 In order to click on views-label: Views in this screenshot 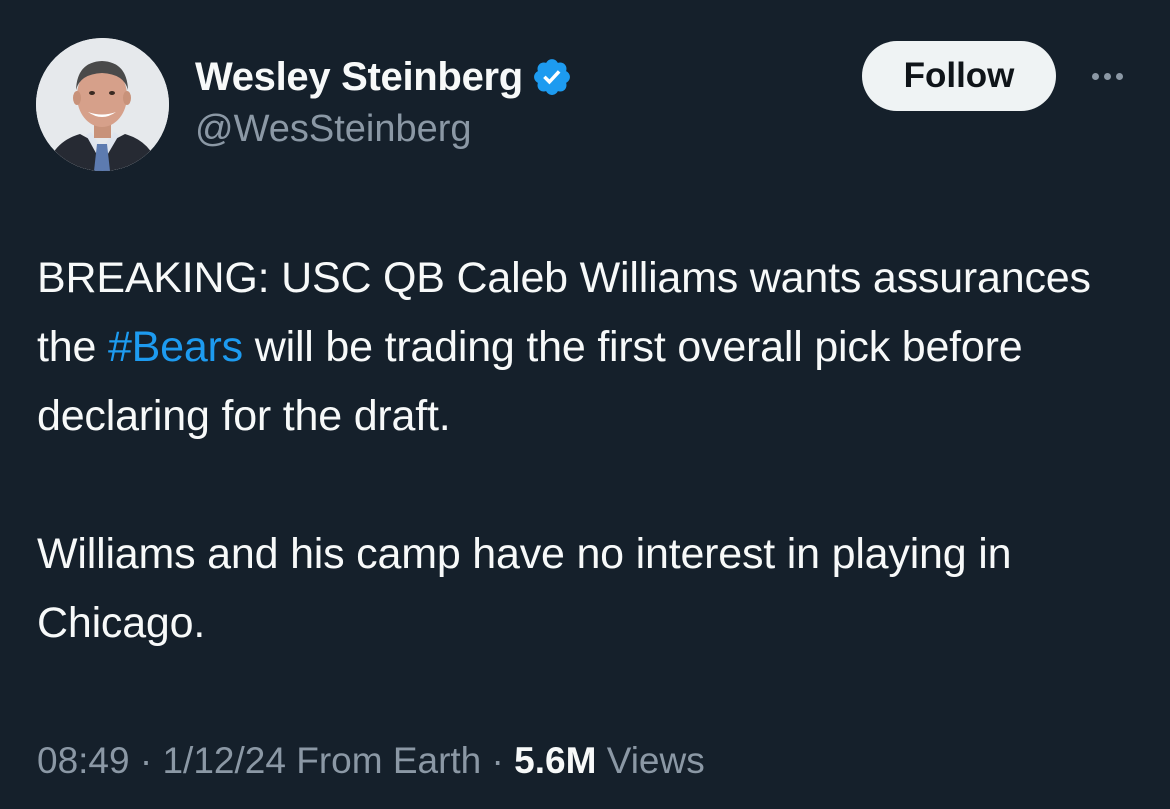, I will do `click(655, 760)`.